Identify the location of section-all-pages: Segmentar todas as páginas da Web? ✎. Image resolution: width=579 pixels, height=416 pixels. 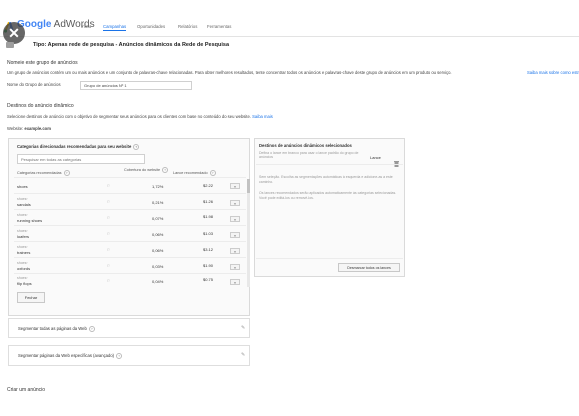
(129, 328).